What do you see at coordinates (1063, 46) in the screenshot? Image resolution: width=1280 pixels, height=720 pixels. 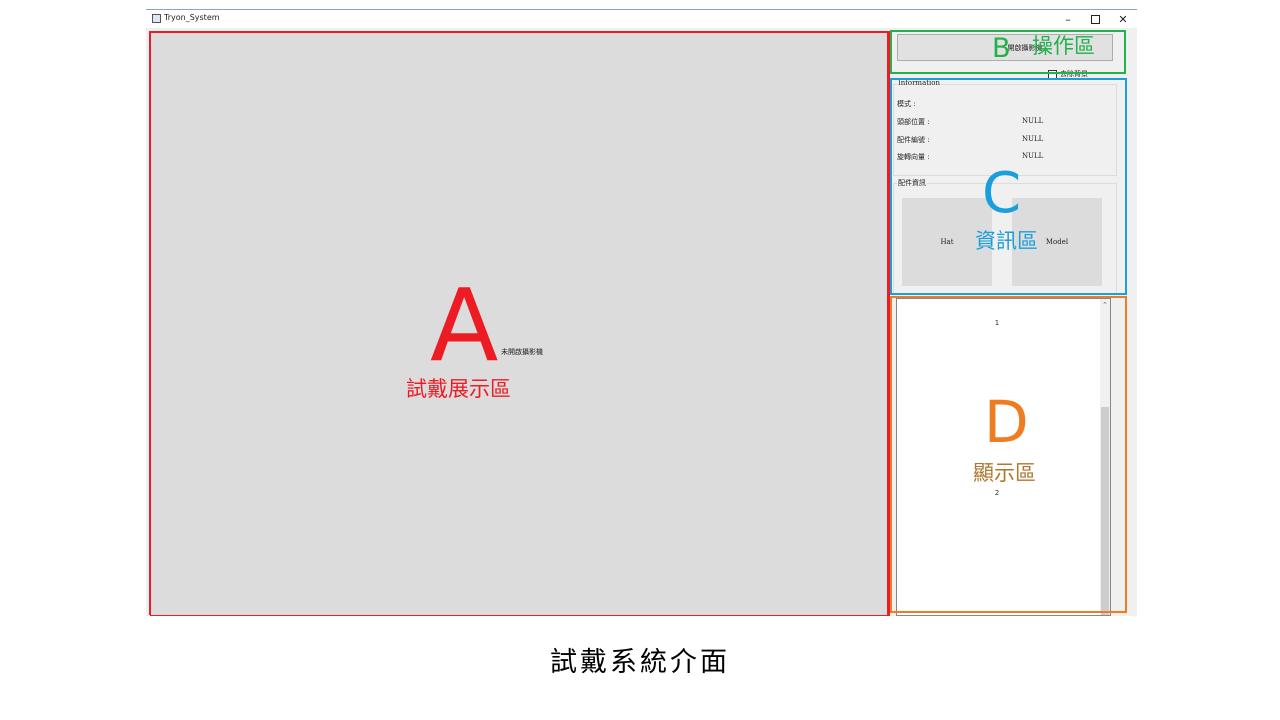 I see `zone-b-label: 操作區` at bounding box center [1063, 46].